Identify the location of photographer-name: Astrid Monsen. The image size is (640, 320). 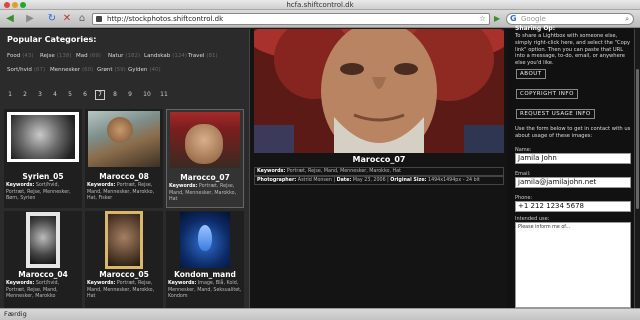
(314, 180).